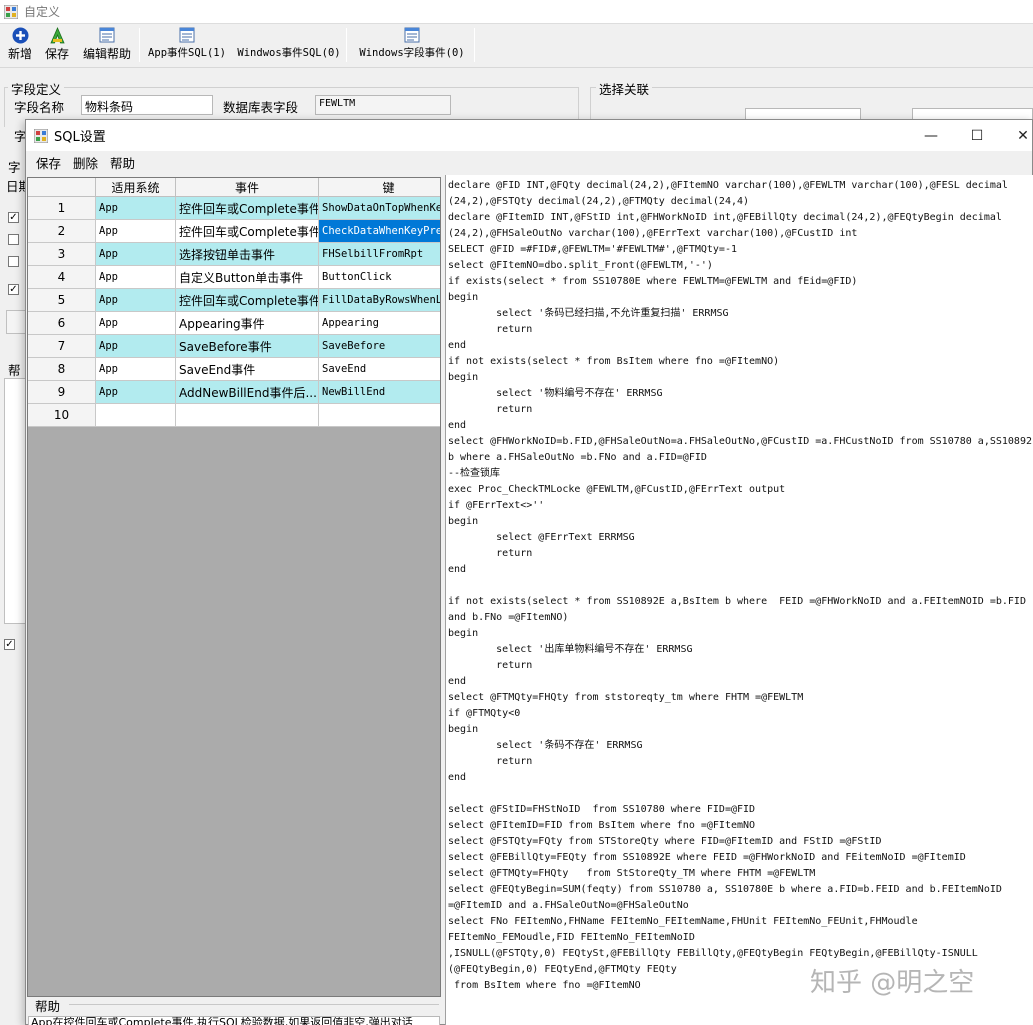 This screenshot has width=1033, height=1025. I want to click on main-window-titlebar: 自定义, so click(516, 12).